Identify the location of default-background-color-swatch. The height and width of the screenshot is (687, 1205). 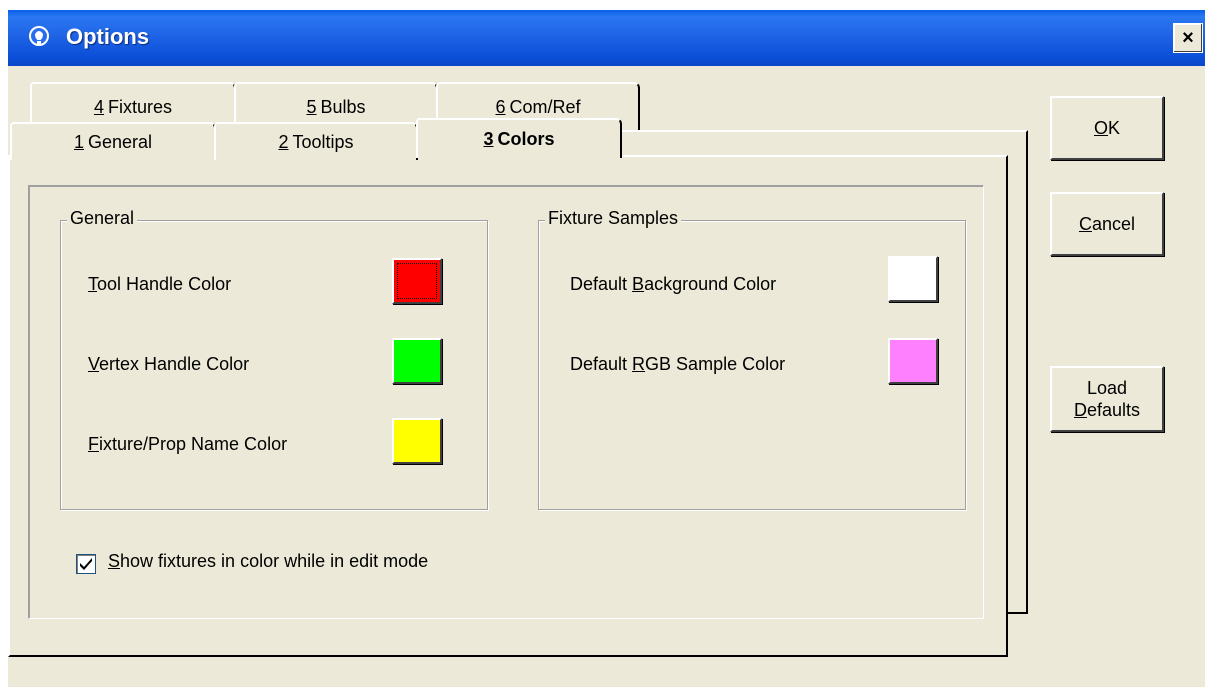
(913, 279).